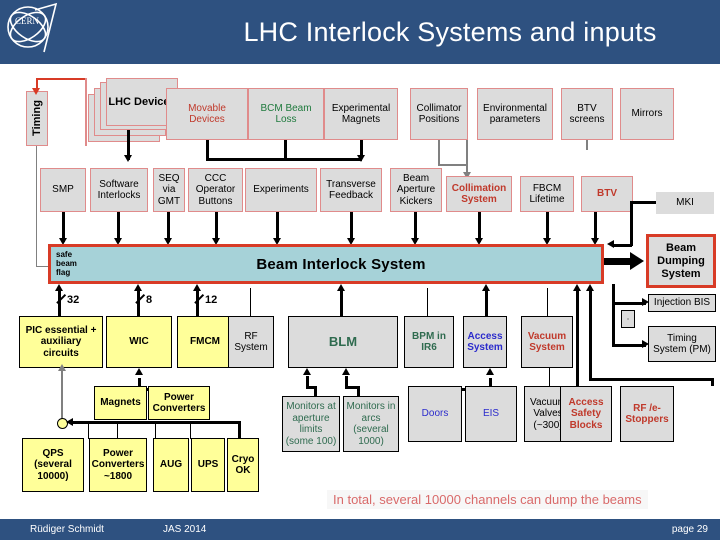 The width and height of the screenshot is (720, 540). What do you see at coordinates (119, 190) in the screenshot?
I see `node-software-interlocks: Software Interlocks` at bounding box center [119, 190].